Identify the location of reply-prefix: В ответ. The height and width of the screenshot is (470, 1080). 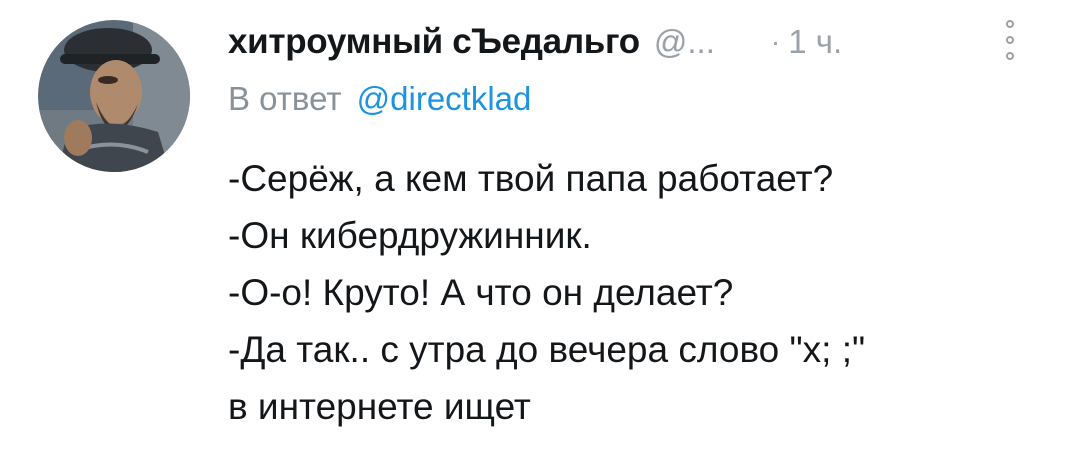
(285, 98).